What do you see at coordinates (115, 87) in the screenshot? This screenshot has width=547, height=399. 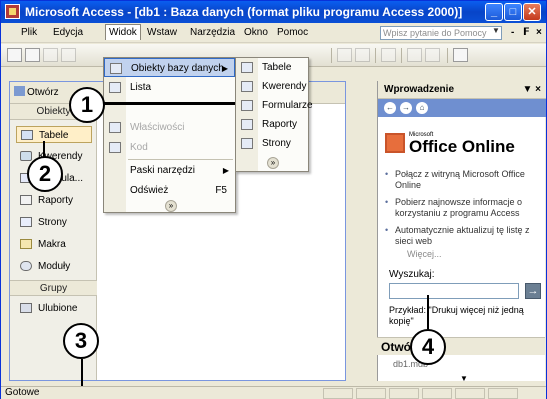 I see `list-icon` at bounding box center [115, 87].